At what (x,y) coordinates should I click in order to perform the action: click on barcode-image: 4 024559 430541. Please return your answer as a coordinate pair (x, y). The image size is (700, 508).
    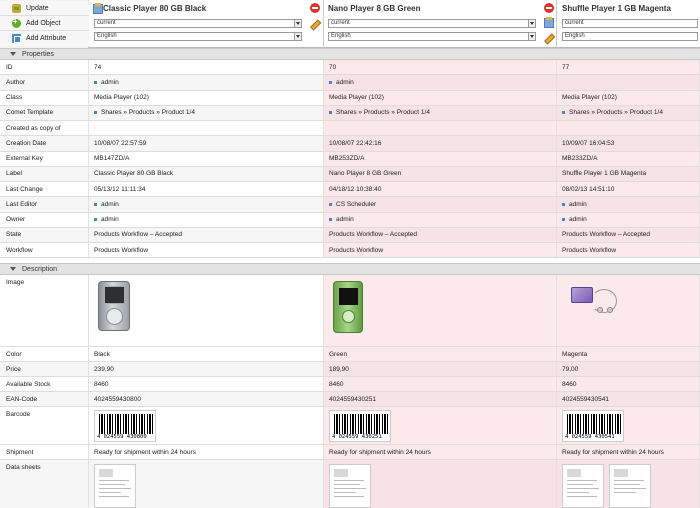
    Looking at the image, I should click on (593, 426).